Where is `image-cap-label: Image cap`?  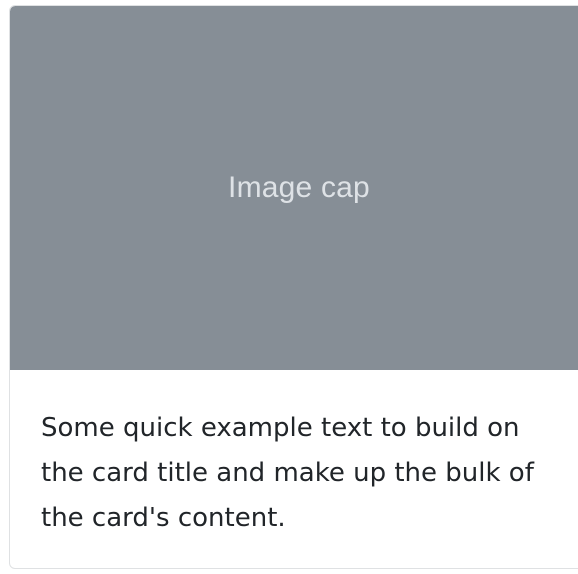
image-cap-label: Image cap is located at coordinates (299, 187).